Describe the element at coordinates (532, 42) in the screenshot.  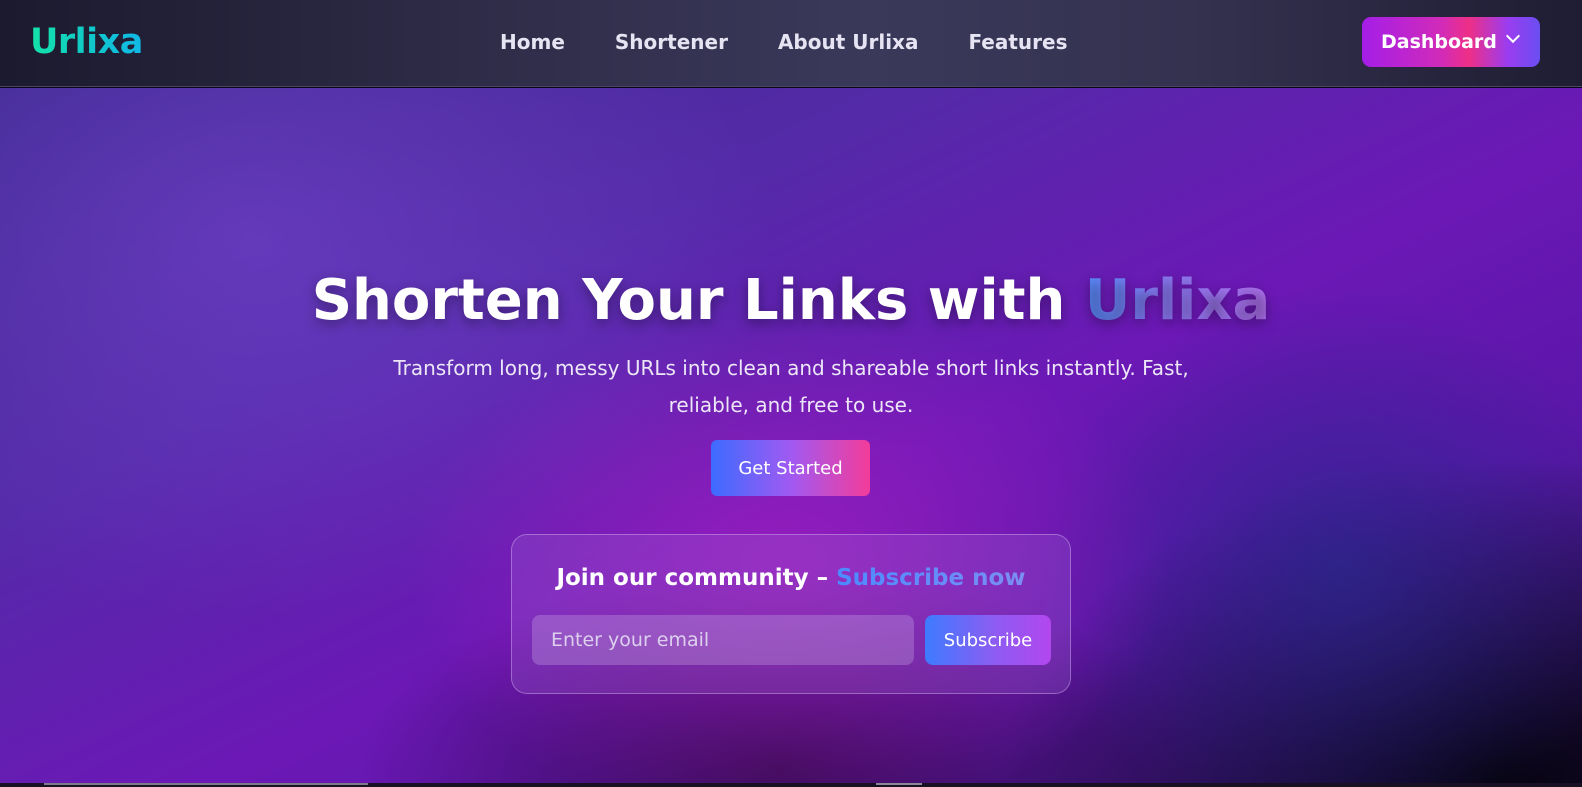
I see `nav-link-home: Home` at that location.